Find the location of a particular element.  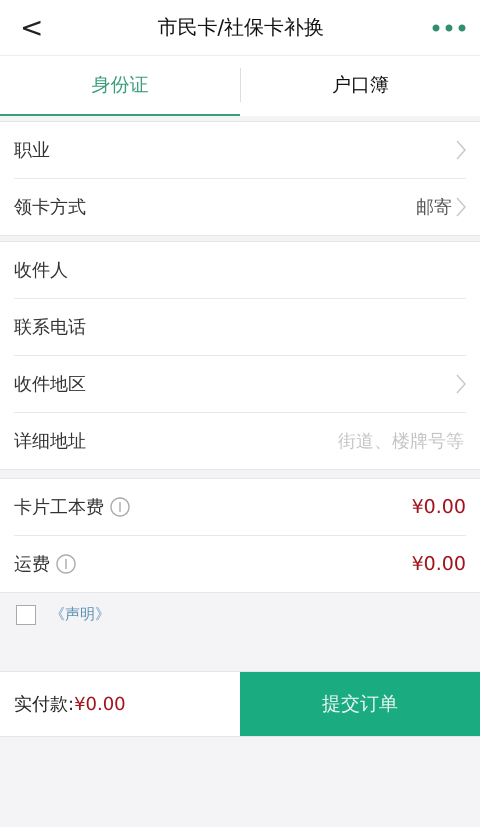

fee-label: 运费 is located at coordinates (32, 564).